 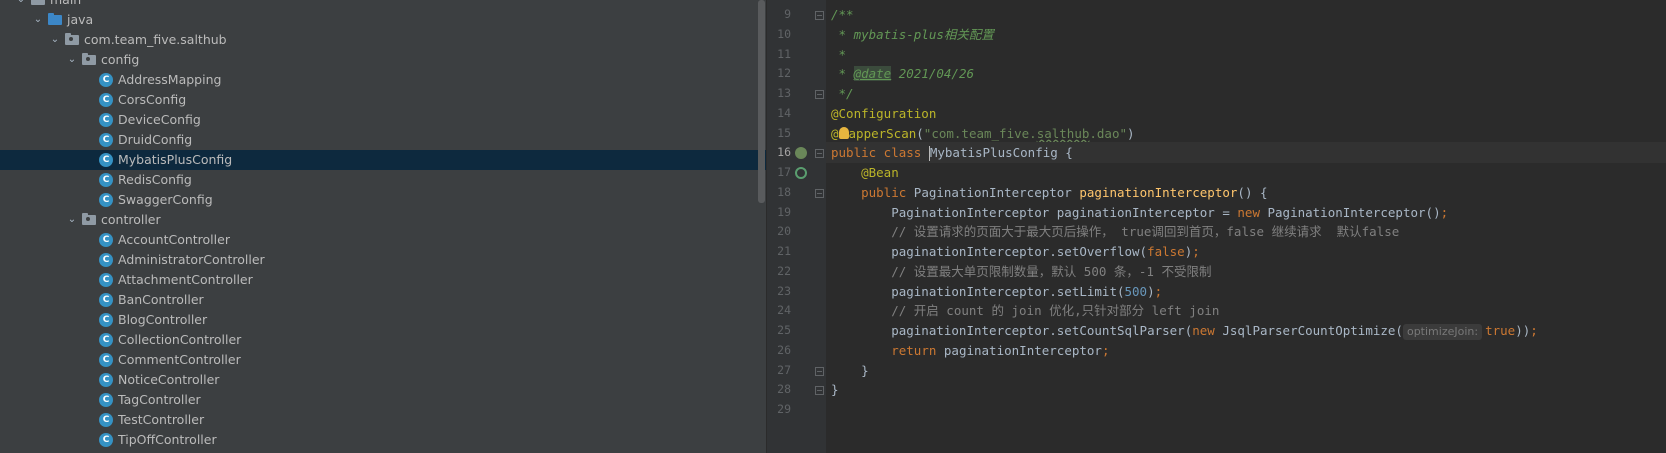 I want to click on tree-item-folder: ⌄ config, so click(x=383, y=60).